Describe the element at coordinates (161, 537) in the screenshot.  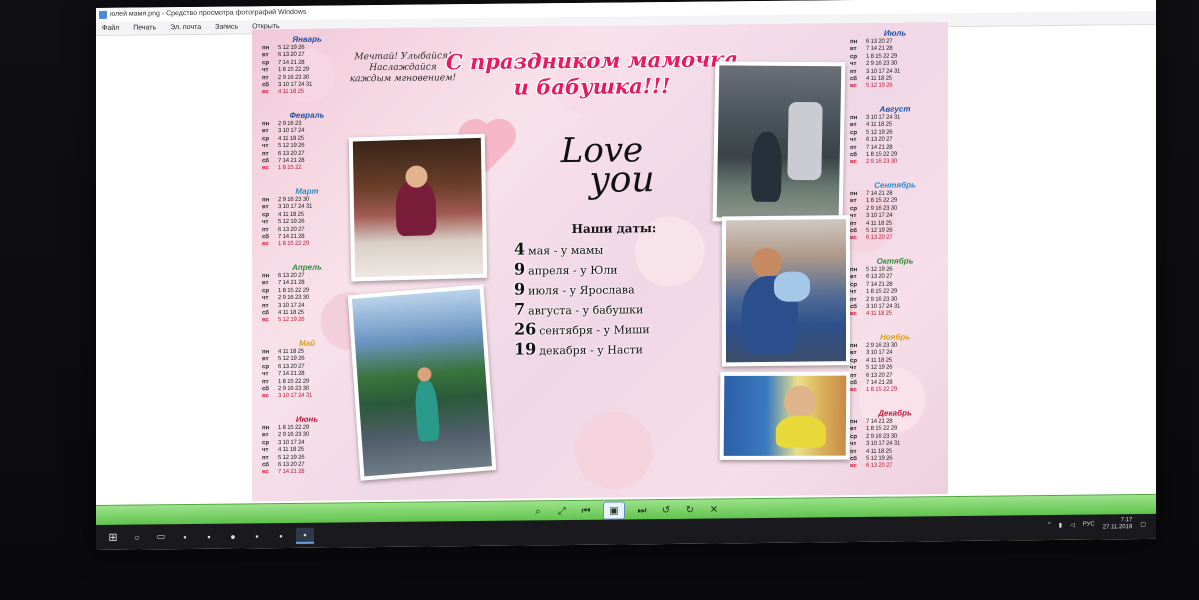
I see `task-view-icon: ▭` at that location.